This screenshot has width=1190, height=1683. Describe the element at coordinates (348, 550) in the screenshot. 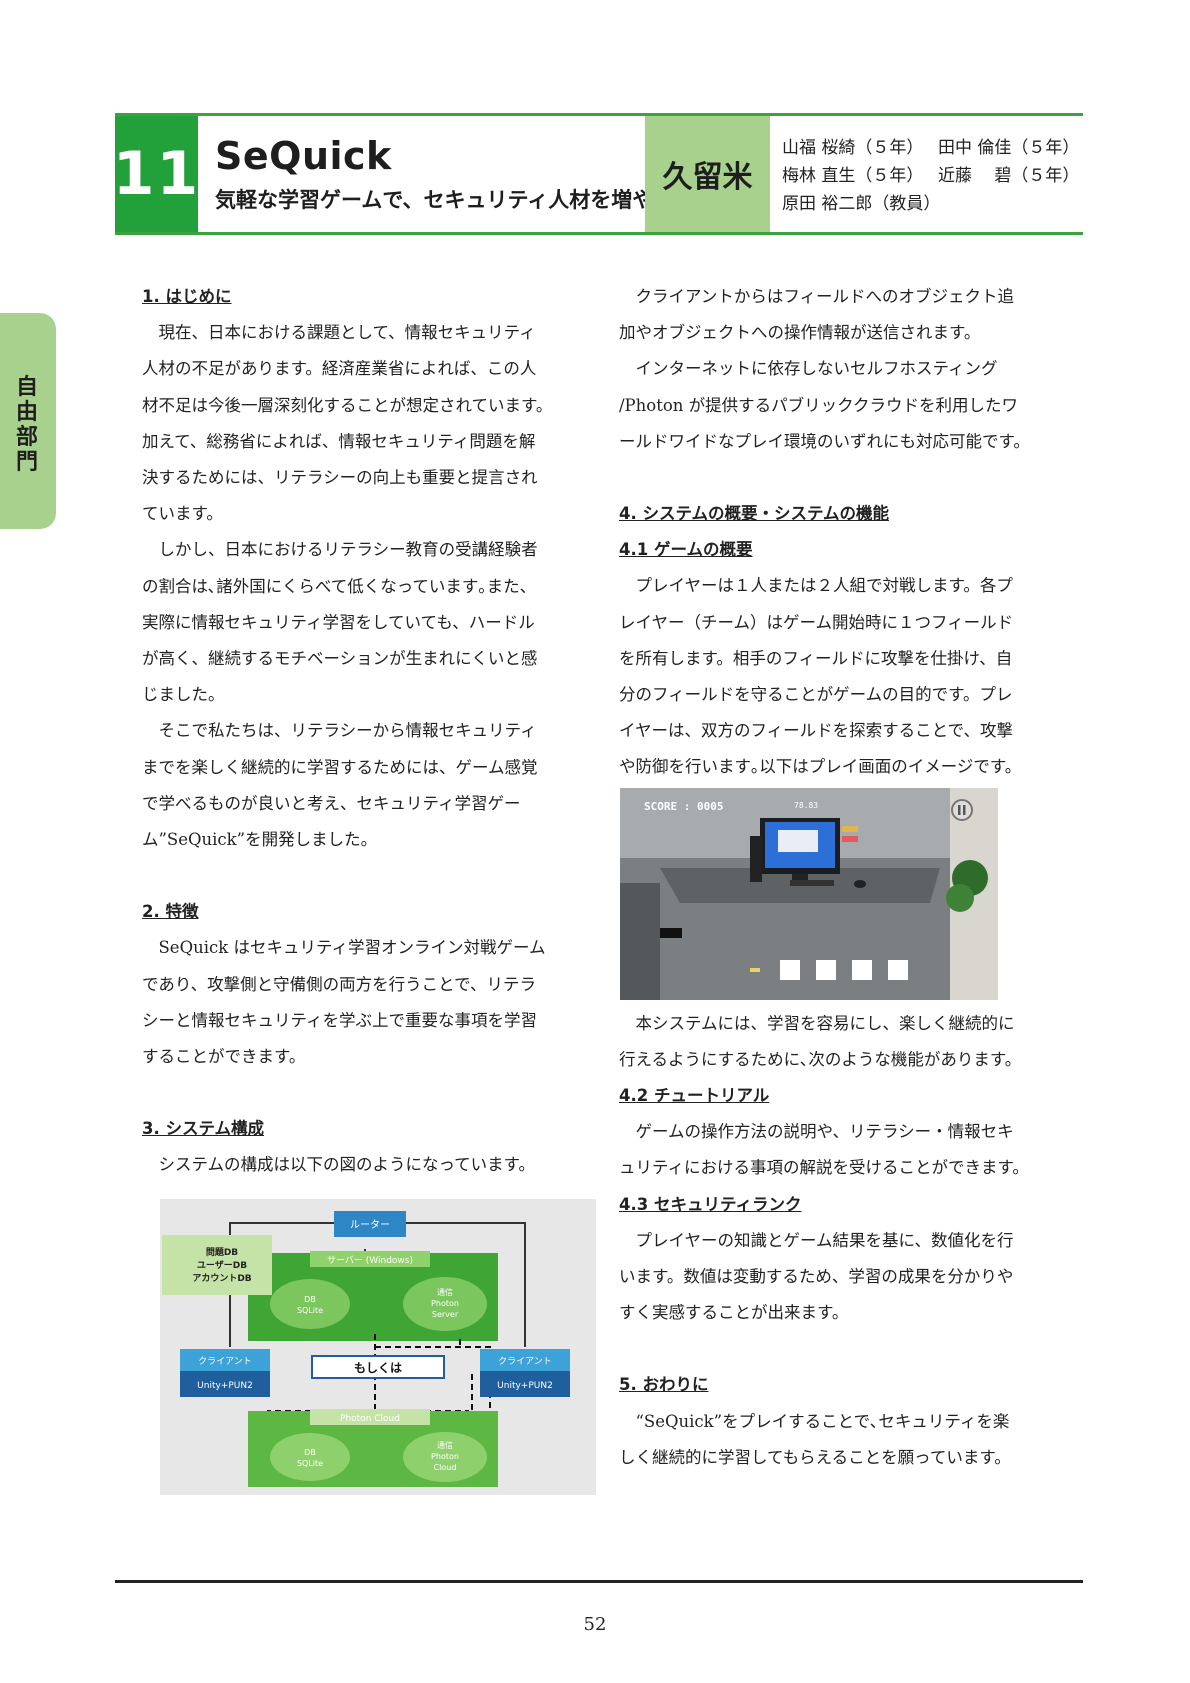

I see `text-line: しかし、日本におけるリテラシー教育の受講経験者` at that location.